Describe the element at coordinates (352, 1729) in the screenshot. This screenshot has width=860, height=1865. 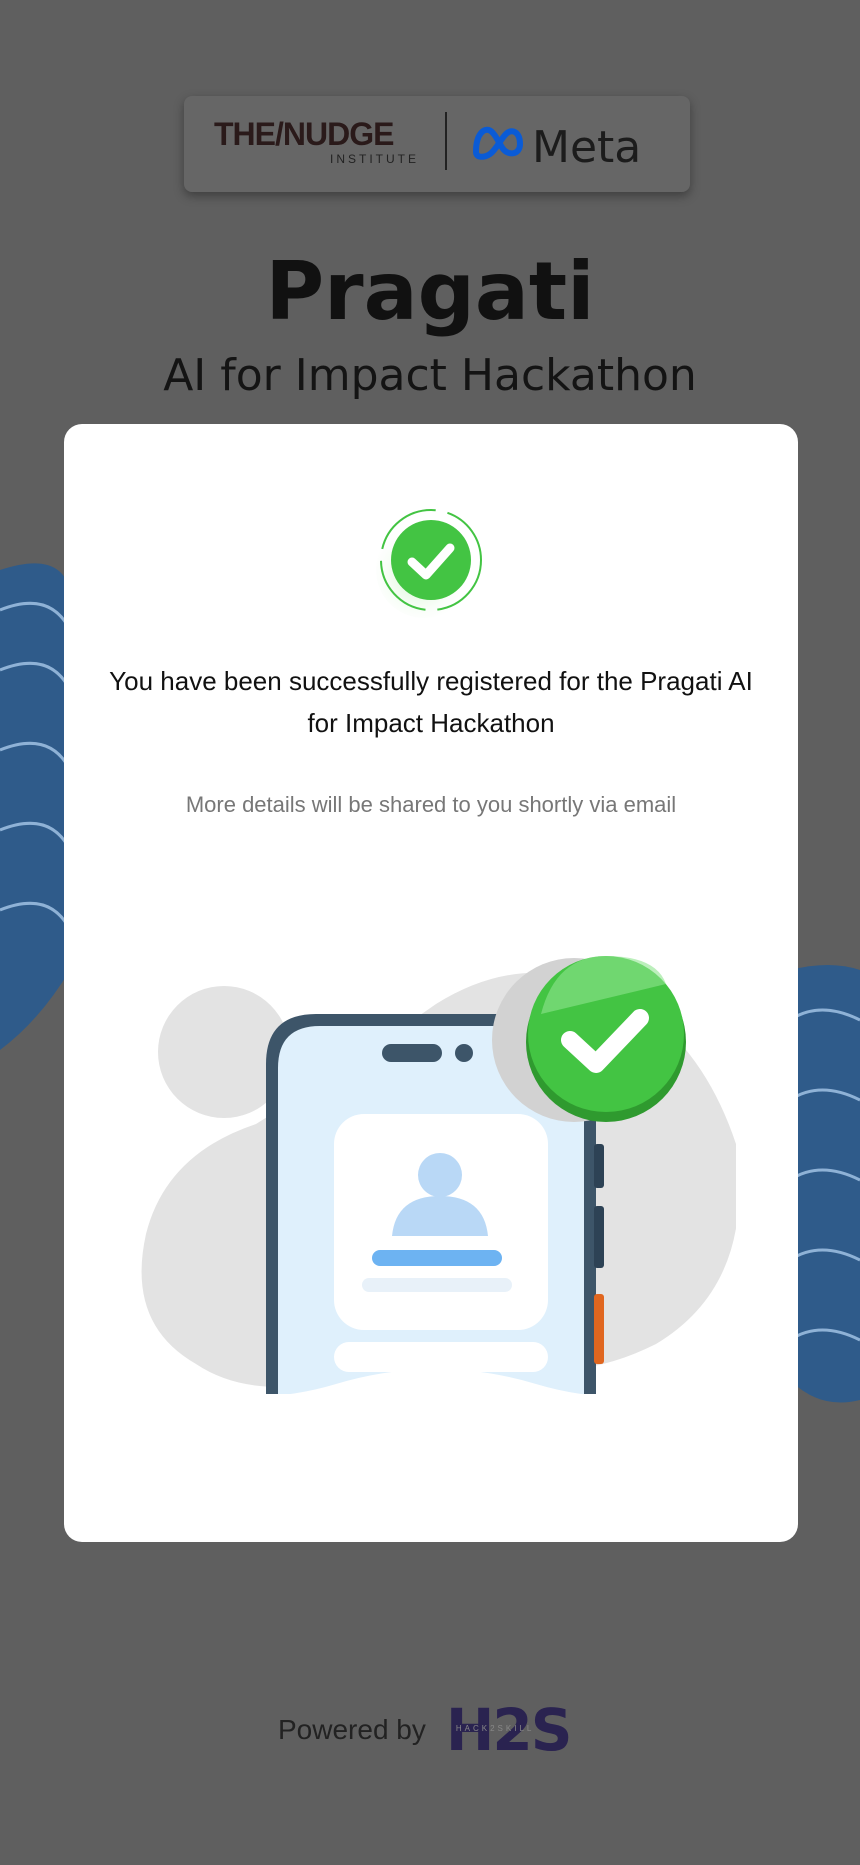
I see `powered-by-label: Powered by` at that location.